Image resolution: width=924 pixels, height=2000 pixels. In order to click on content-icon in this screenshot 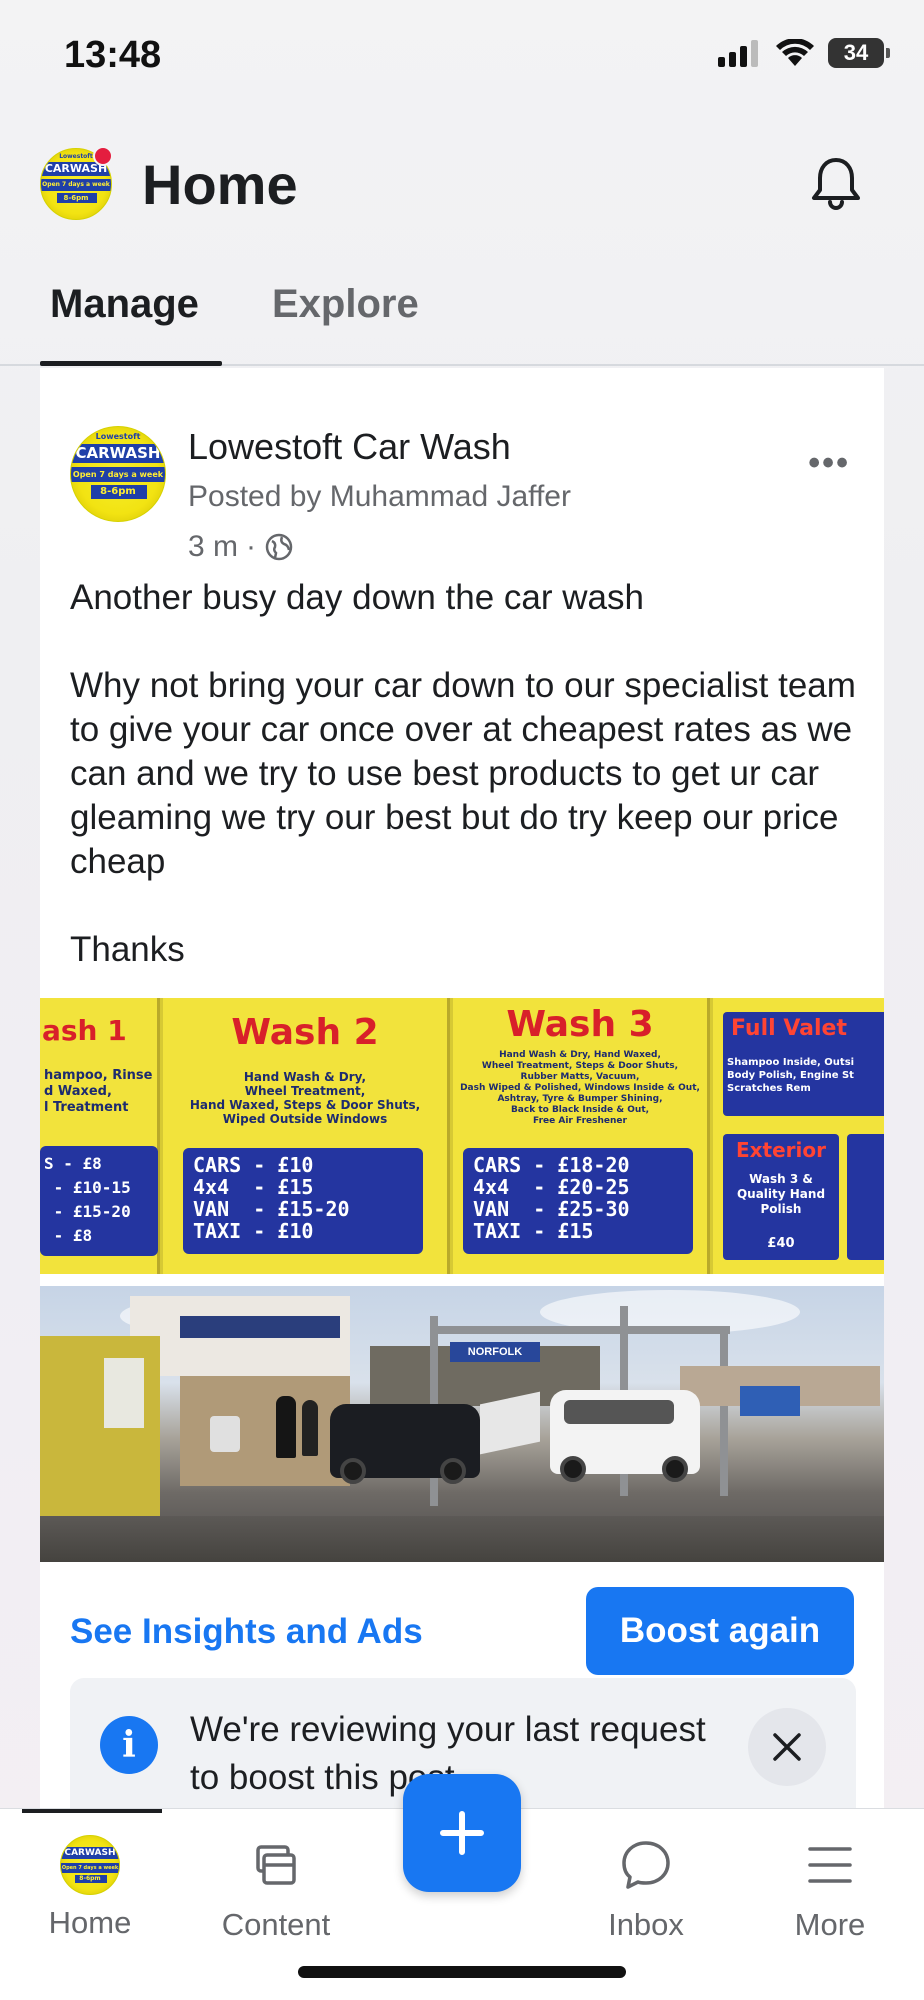, I will do `click(276, 1865)`.